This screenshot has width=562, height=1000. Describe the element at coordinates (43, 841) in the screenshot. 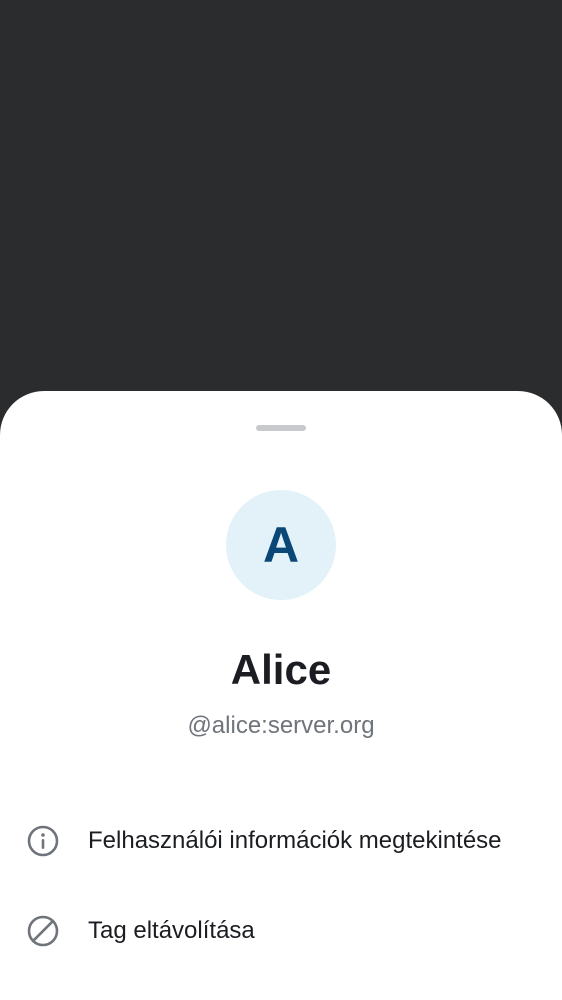

I see `info-icon` at that location.